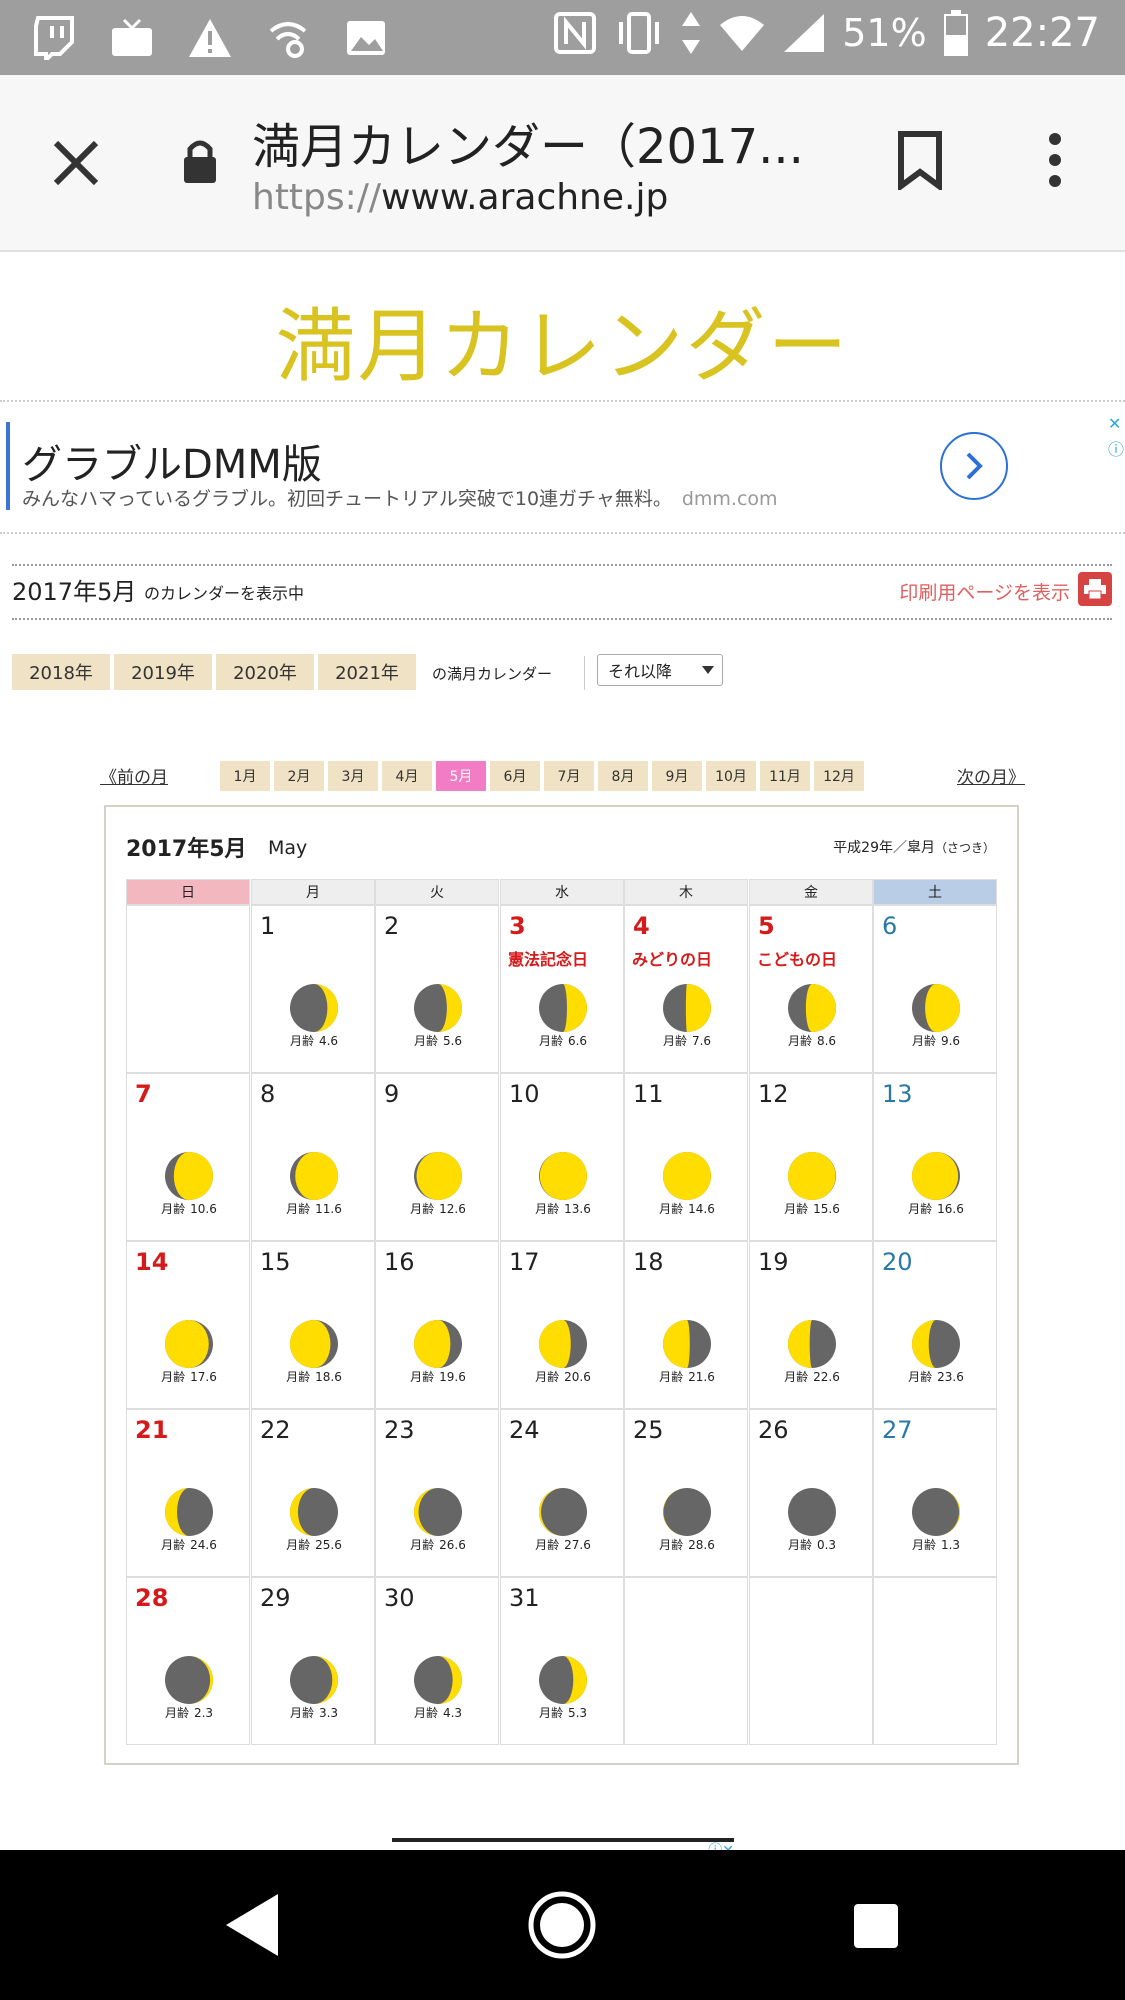  What do you see at coordinates (367, 672) in the screenshot?
I see `year-button-2021: 2021年` at bounding box center [367, 672].